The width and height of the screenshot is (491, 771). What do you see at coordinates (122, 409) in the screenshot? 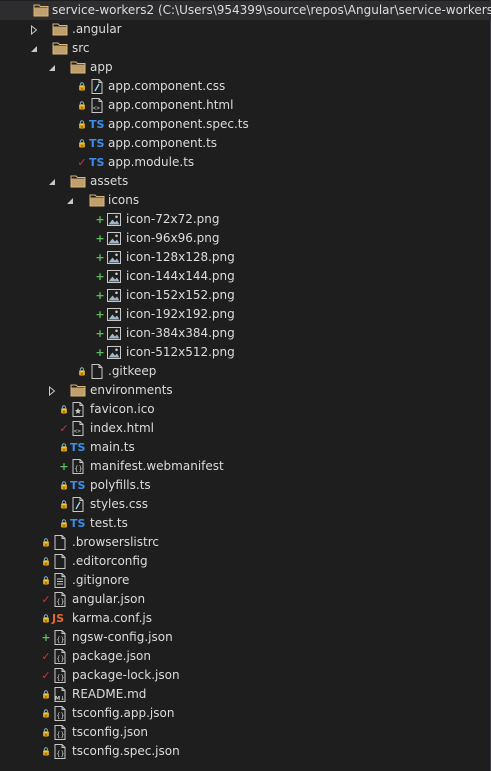
I see `tree-item-label: favicon.ico` at bounding box center [122, 409].